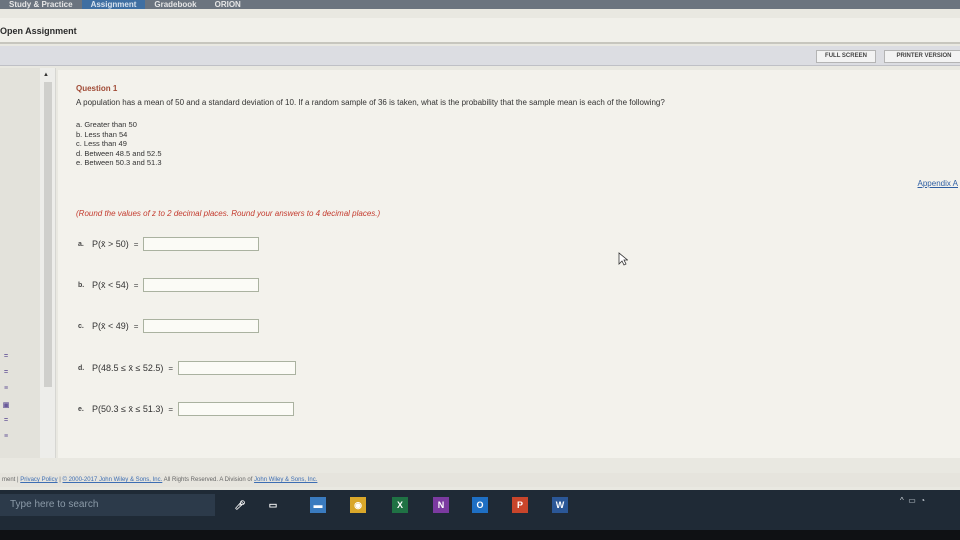  I want to click on answer-label: d., so click(81, 368).